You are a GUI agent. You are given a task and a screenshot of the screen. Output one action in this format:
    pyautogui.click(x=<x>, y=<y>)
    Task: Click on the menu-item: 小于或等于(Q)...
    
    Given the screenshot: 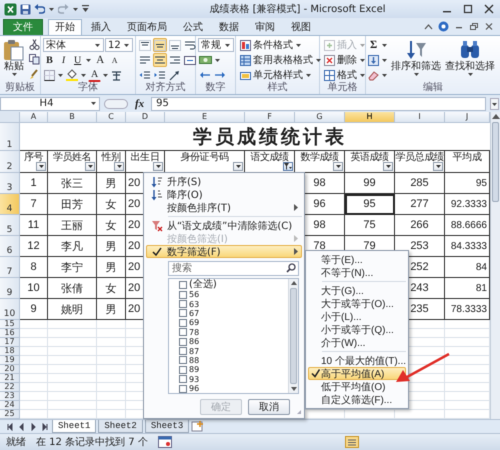 What is the action you would take?
    pyautogui.click(x=357, y=329)
    